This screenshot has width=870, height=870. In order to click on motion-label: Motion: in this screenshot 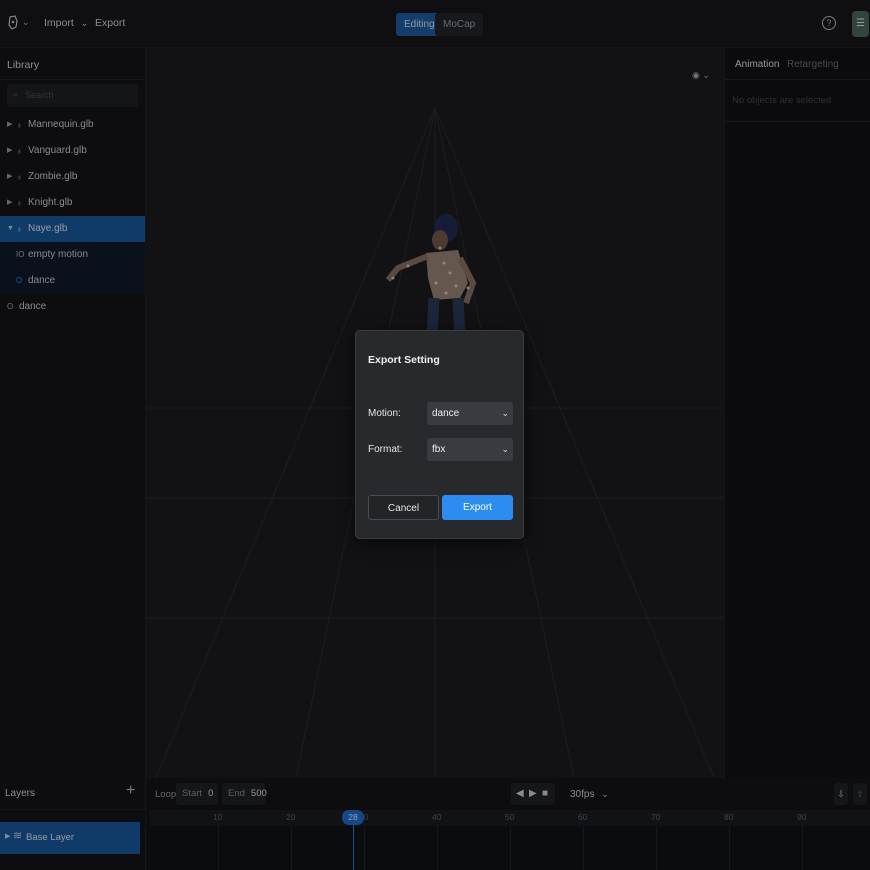, I will do `click(384, 413)`.